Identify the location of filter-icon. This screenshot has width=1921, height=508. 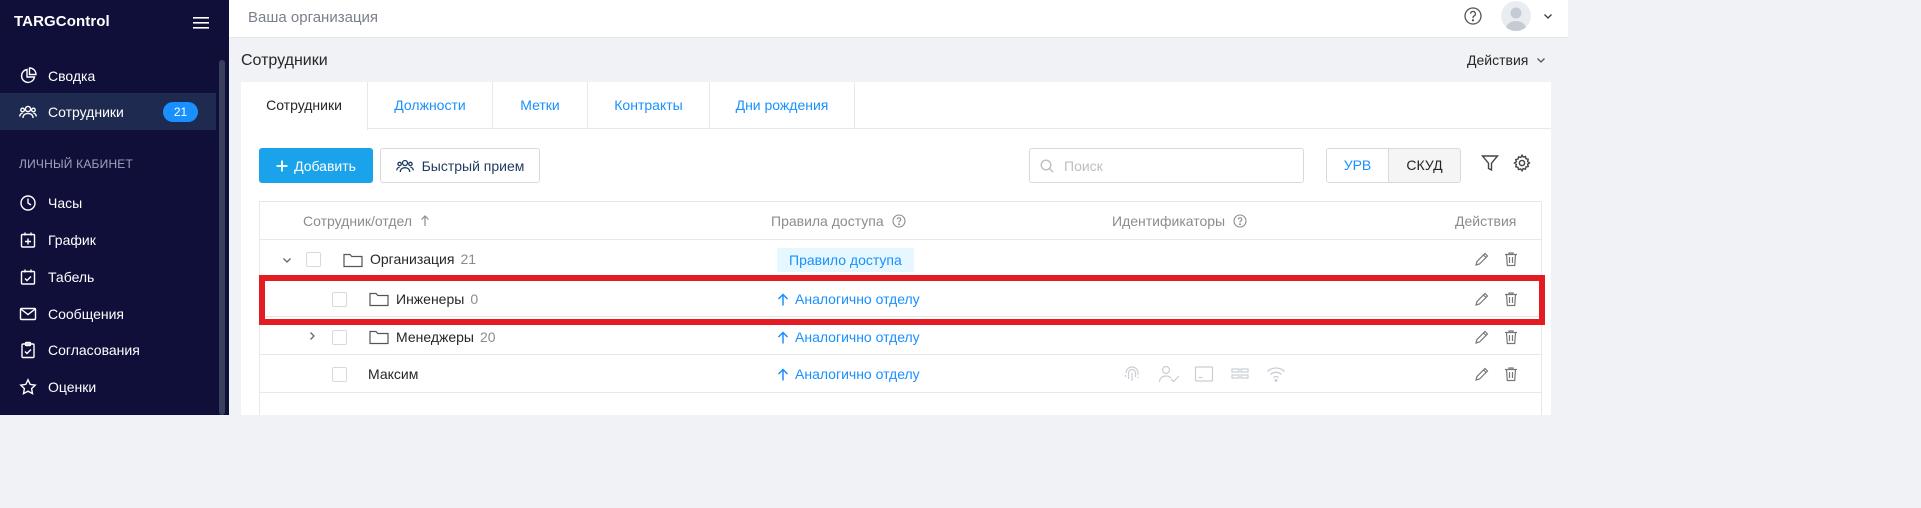
(1490, 163).